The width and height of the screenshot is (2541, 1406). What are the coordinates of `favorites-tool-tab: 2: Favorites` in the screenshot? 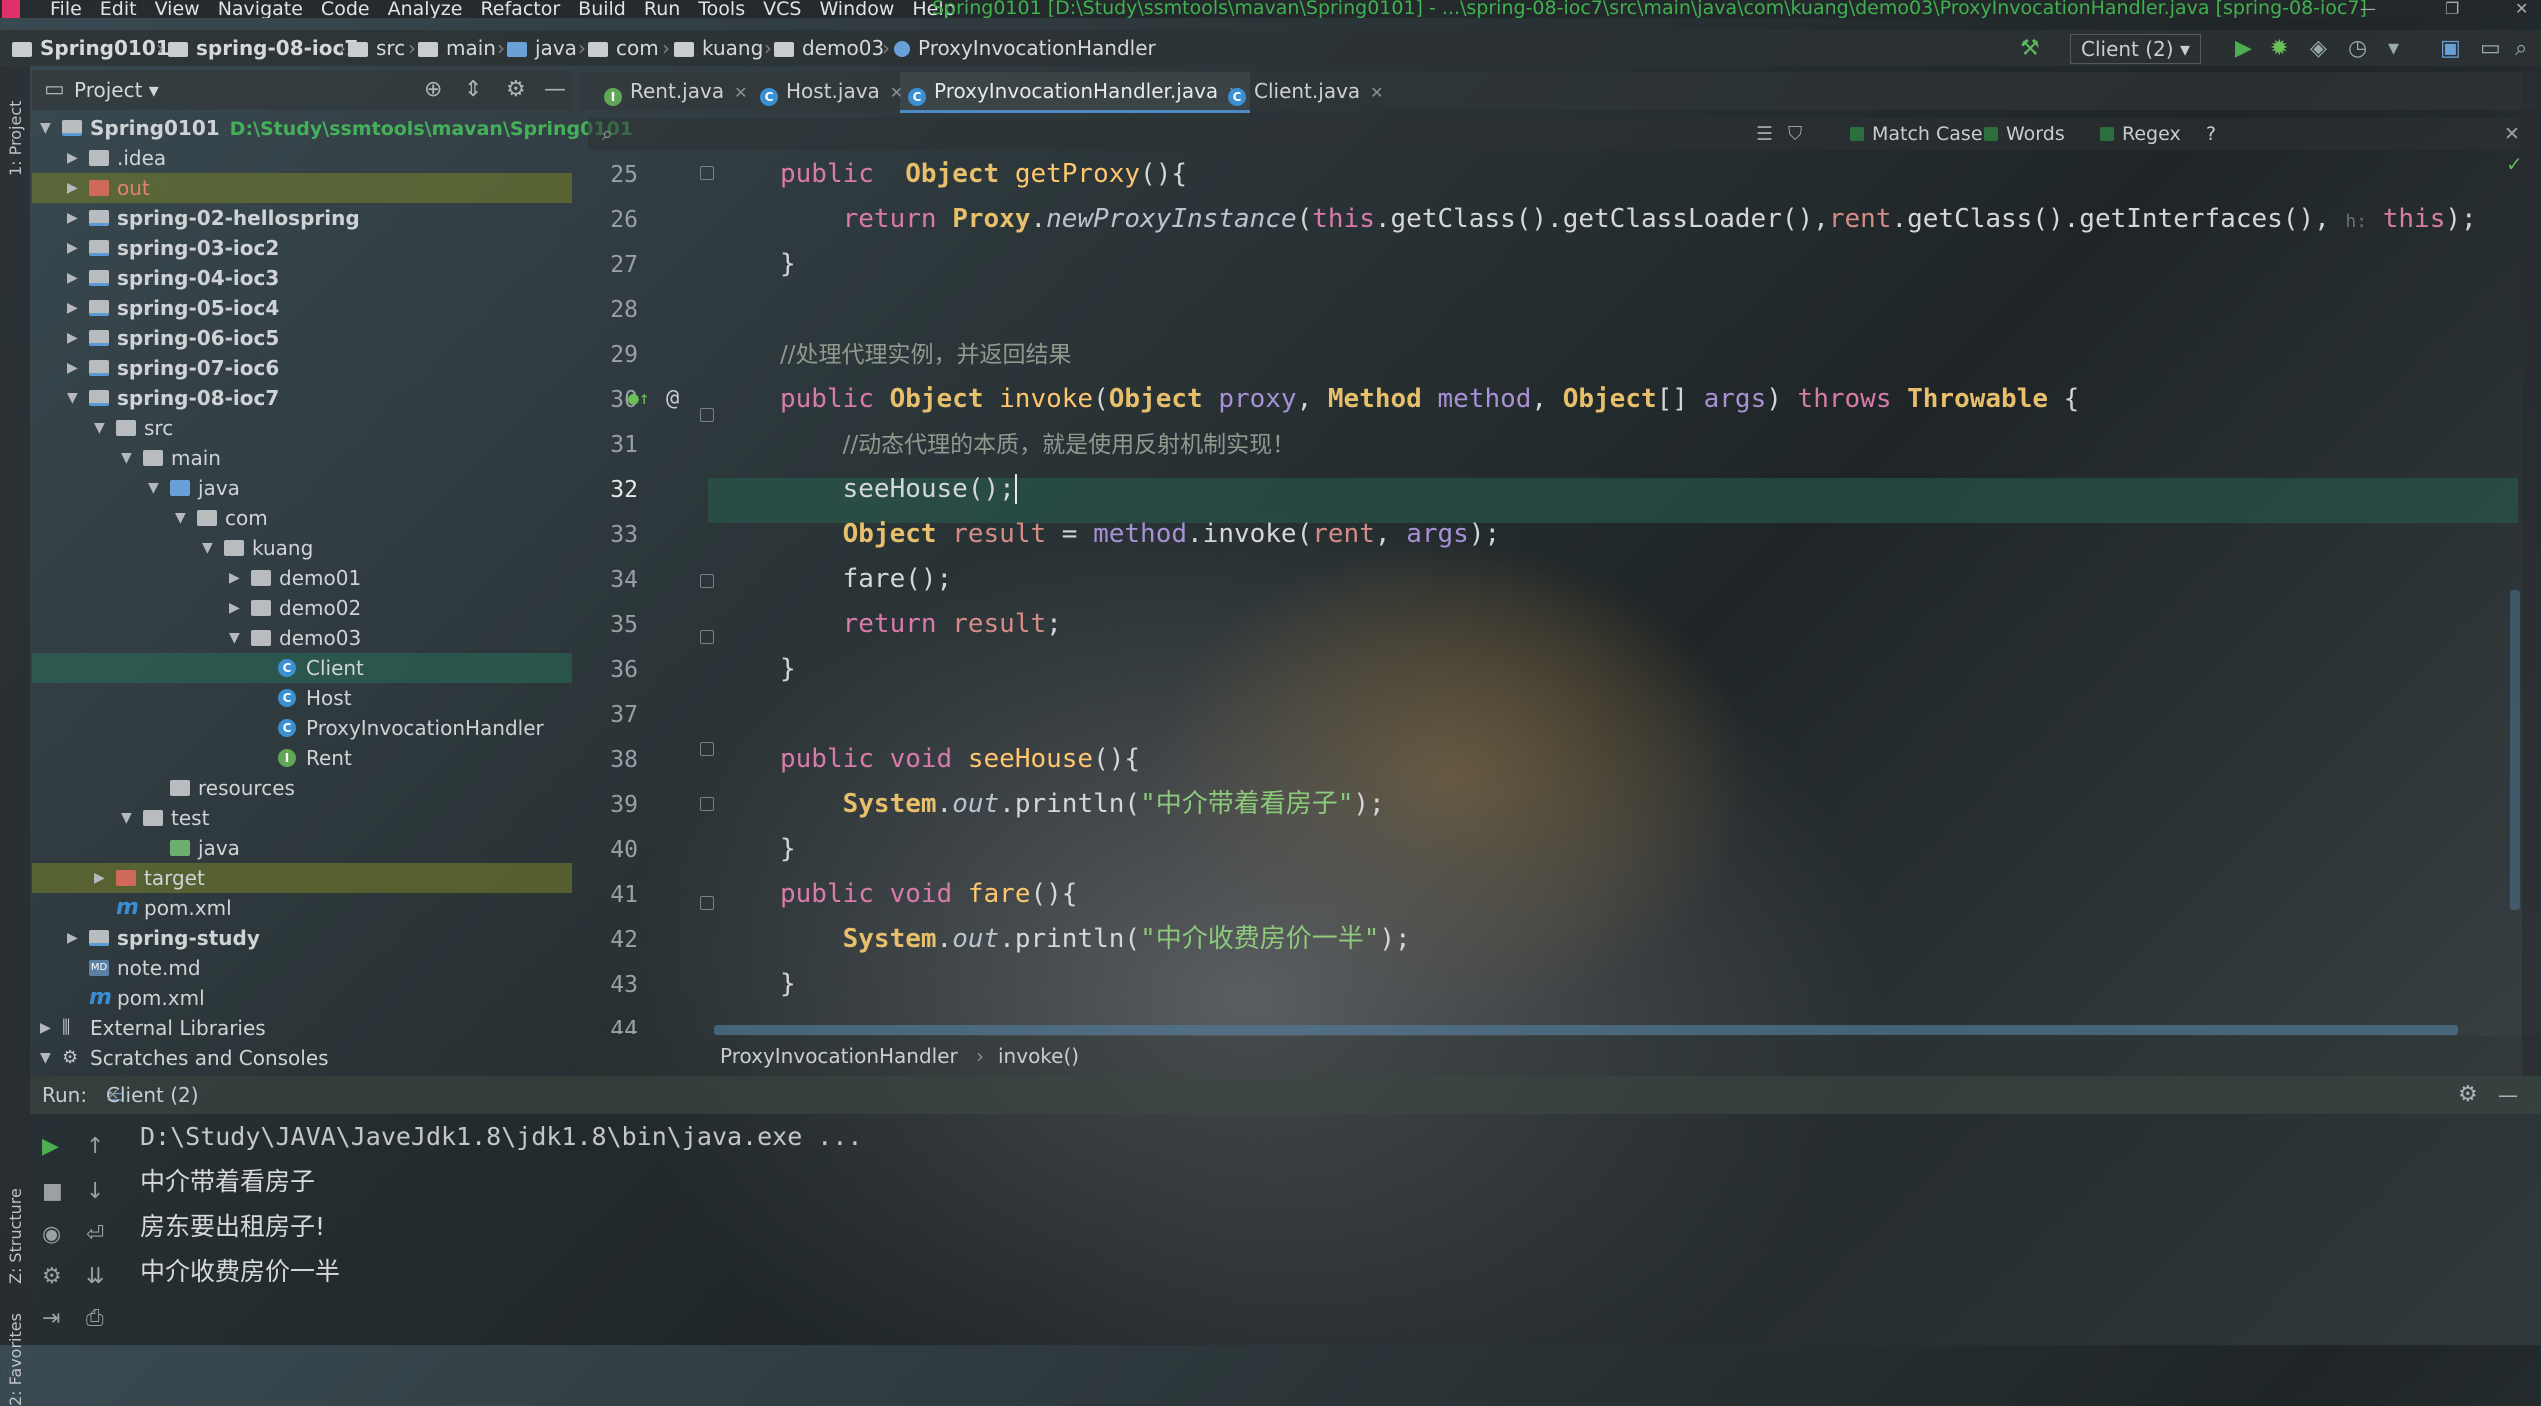 It's located at (15, 1359).